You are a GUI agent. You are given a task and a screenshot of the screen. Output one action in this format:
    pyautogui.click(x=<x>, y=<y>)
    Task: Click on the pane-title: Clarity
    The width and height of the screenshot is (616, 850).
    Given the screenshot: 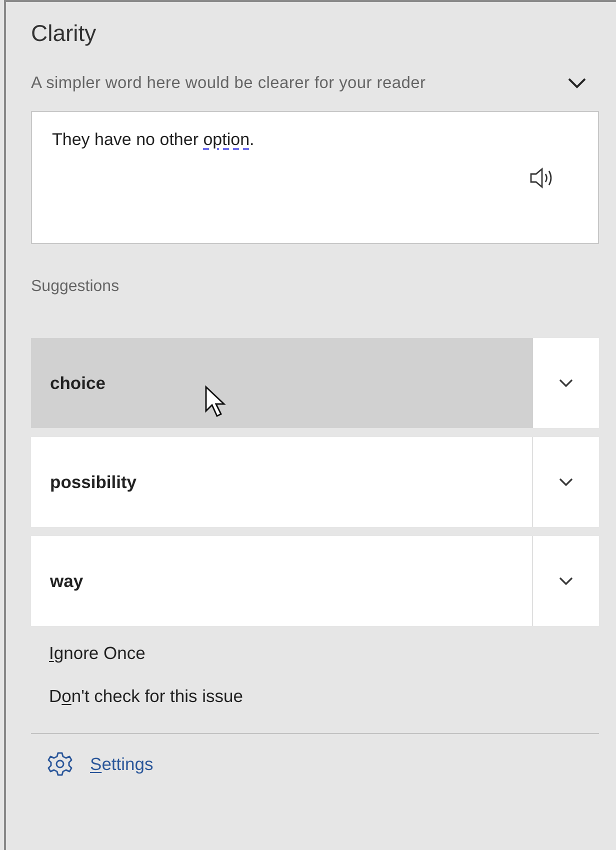 What is the action you would take?
    pyautogui.click(x=64, y=33)
    